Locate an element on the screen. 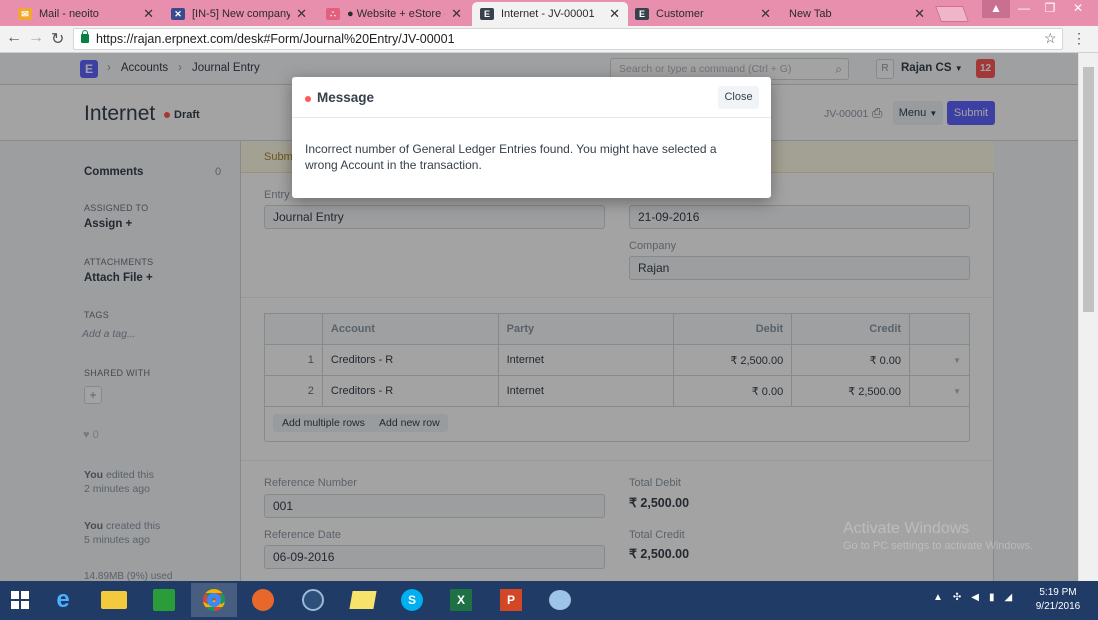  dialog-header: Message Close is located at coordinates (531, 97).